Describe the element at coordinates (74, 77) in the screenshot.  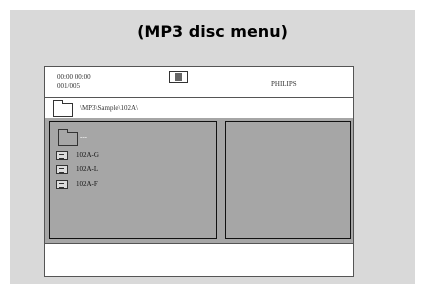
I see `playback-time: 00:00 00:00` at that location.